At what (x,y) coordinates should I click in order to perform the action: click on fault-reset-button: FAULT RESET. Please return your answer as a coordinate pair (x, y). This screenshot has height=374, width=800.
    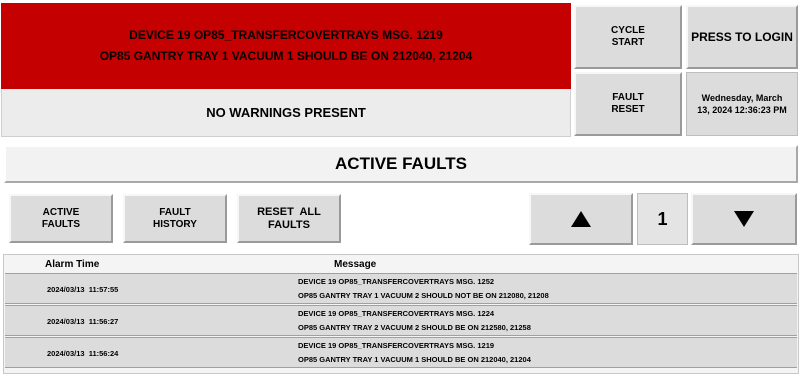
    Looking at the image, I should click on (628, 104).